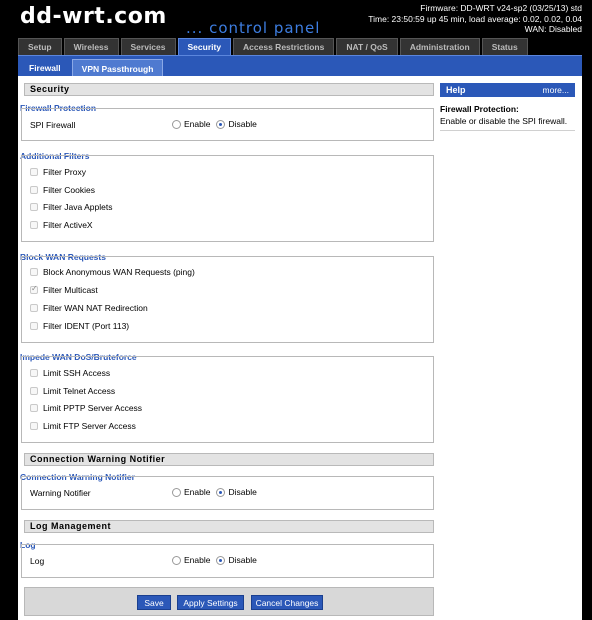 The width and height of the screenshot is (592, 620). What do you see at coordinates (553, 29) in the screenshot?
I see `wan-status: WAN: Disabled` at bounding box center [553, 29].